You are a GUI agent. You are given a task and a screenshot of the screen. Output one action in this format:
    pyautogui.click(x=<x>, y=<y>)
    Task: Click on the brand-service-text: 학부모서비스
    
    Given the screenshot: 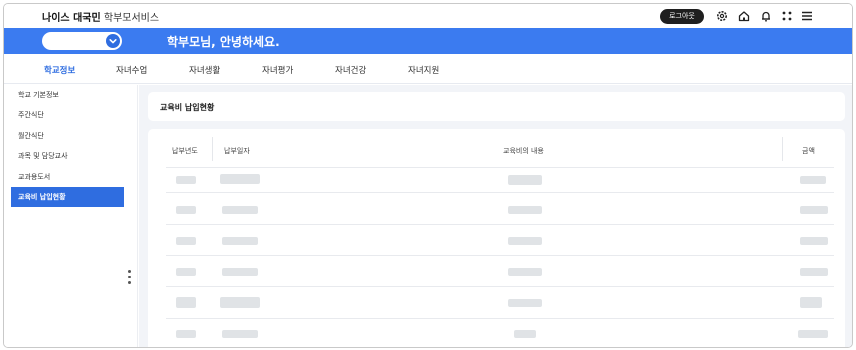 What is the action you would take?
    pyautogui.click(x=131, y=18)
    